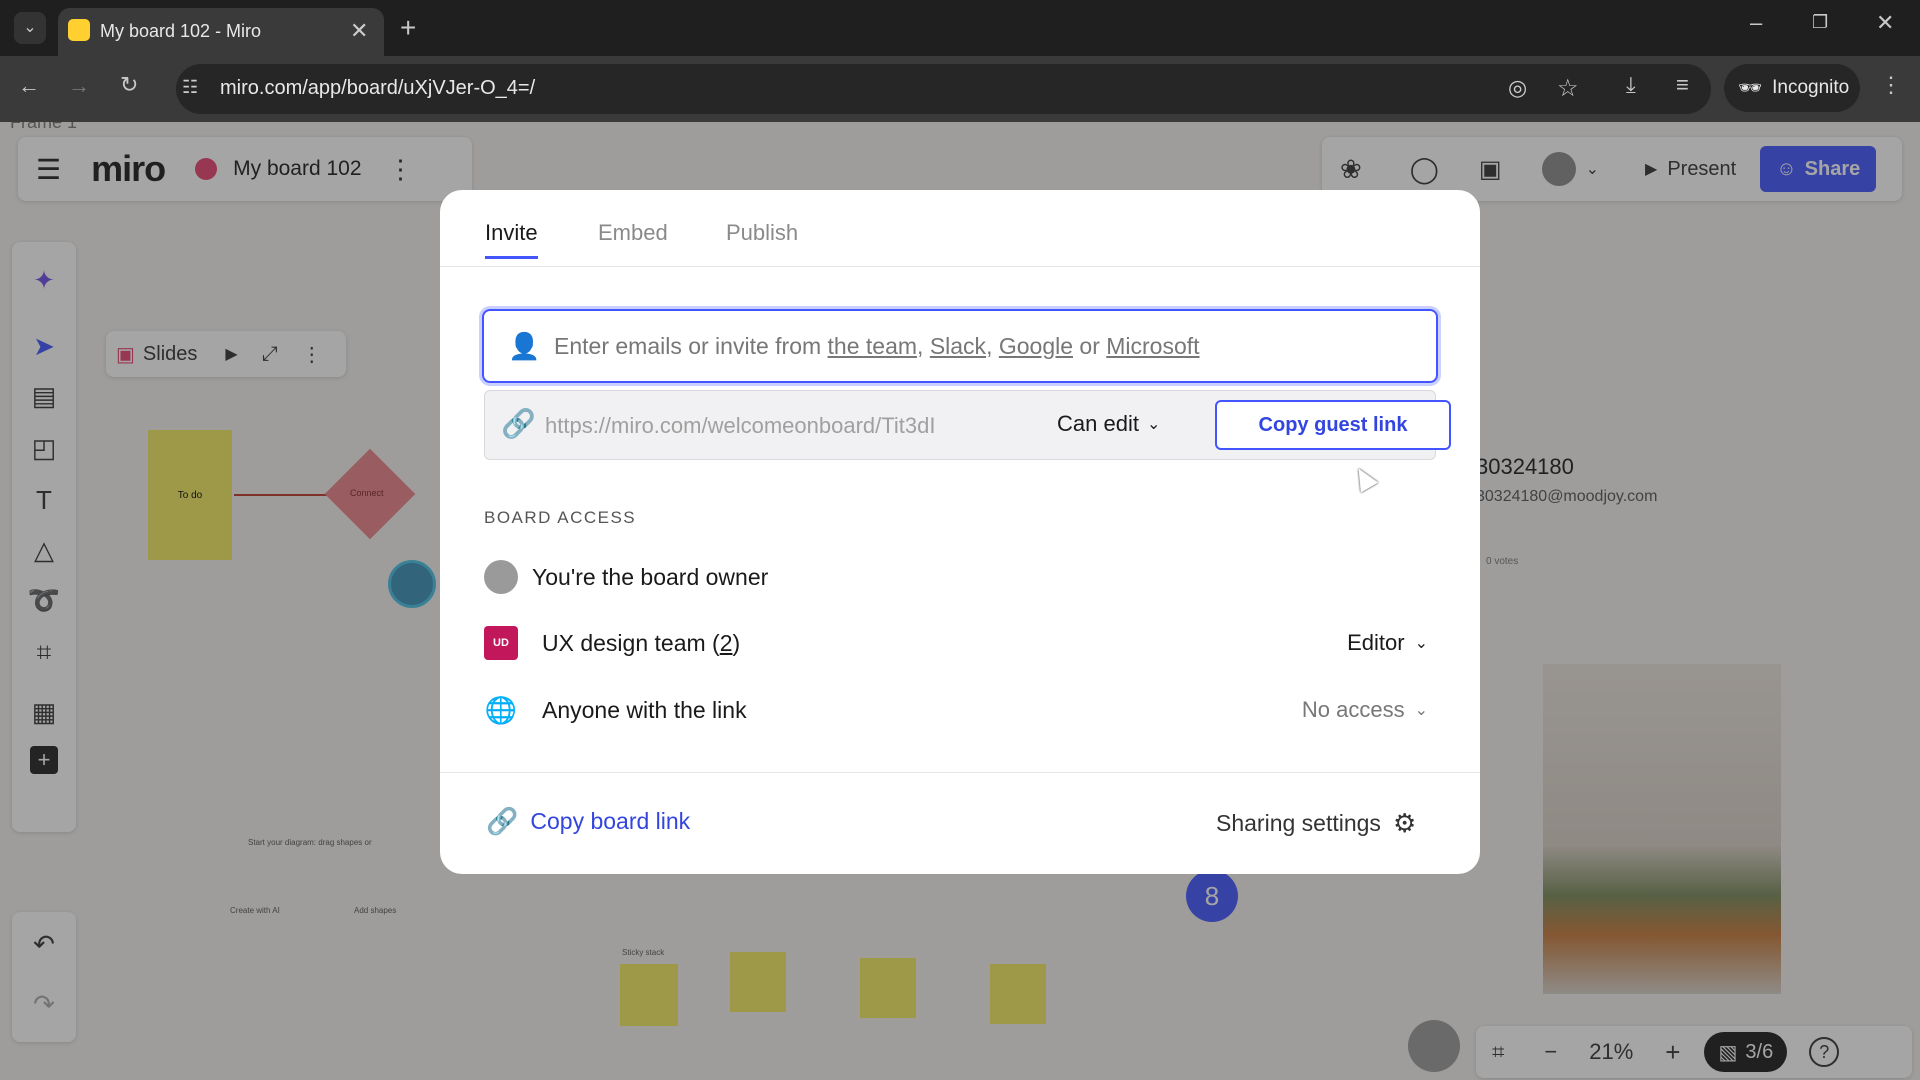 This screenshot has height=1080, width=1920. I want to click on anyone-text: Anyone with the link, so click(644, 709).